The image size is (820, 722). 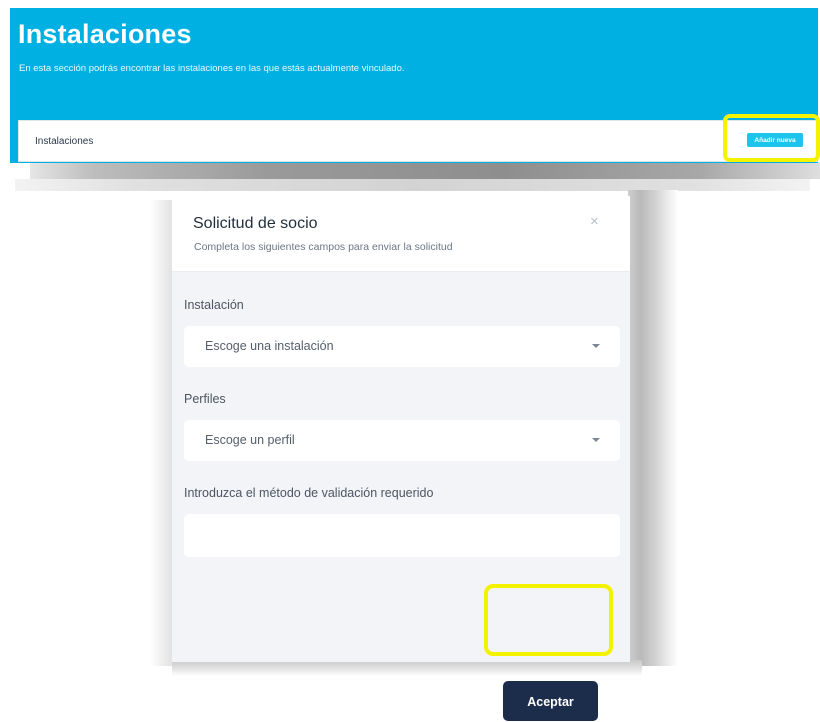 I want to click on profiles-label: Perfiles, so click(x=205, y=399).